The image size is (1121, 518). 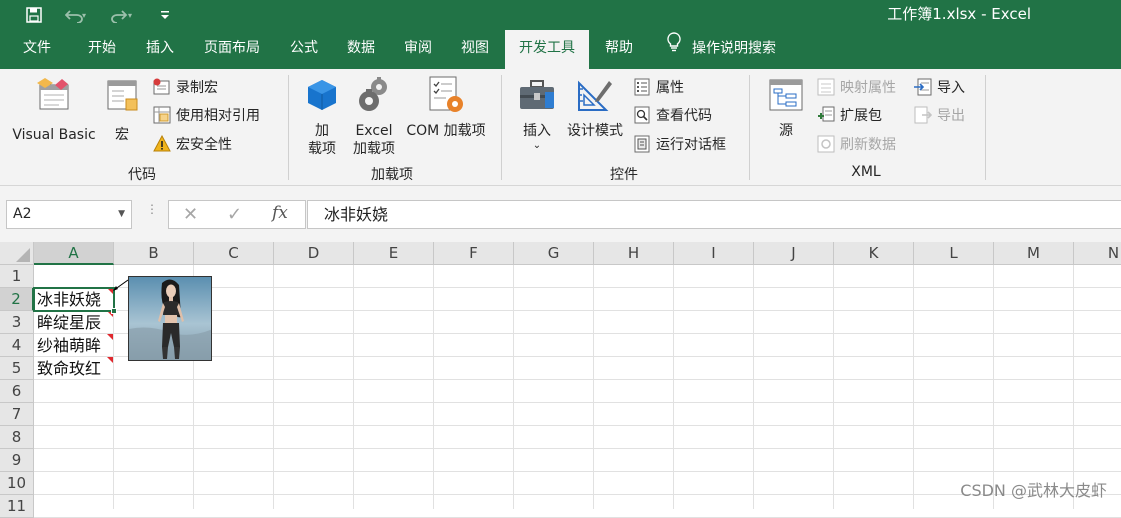 What do you see at coordinates (114, 311) in the screenshot?
I see `fill-handle` at bounding box center [114, 311].